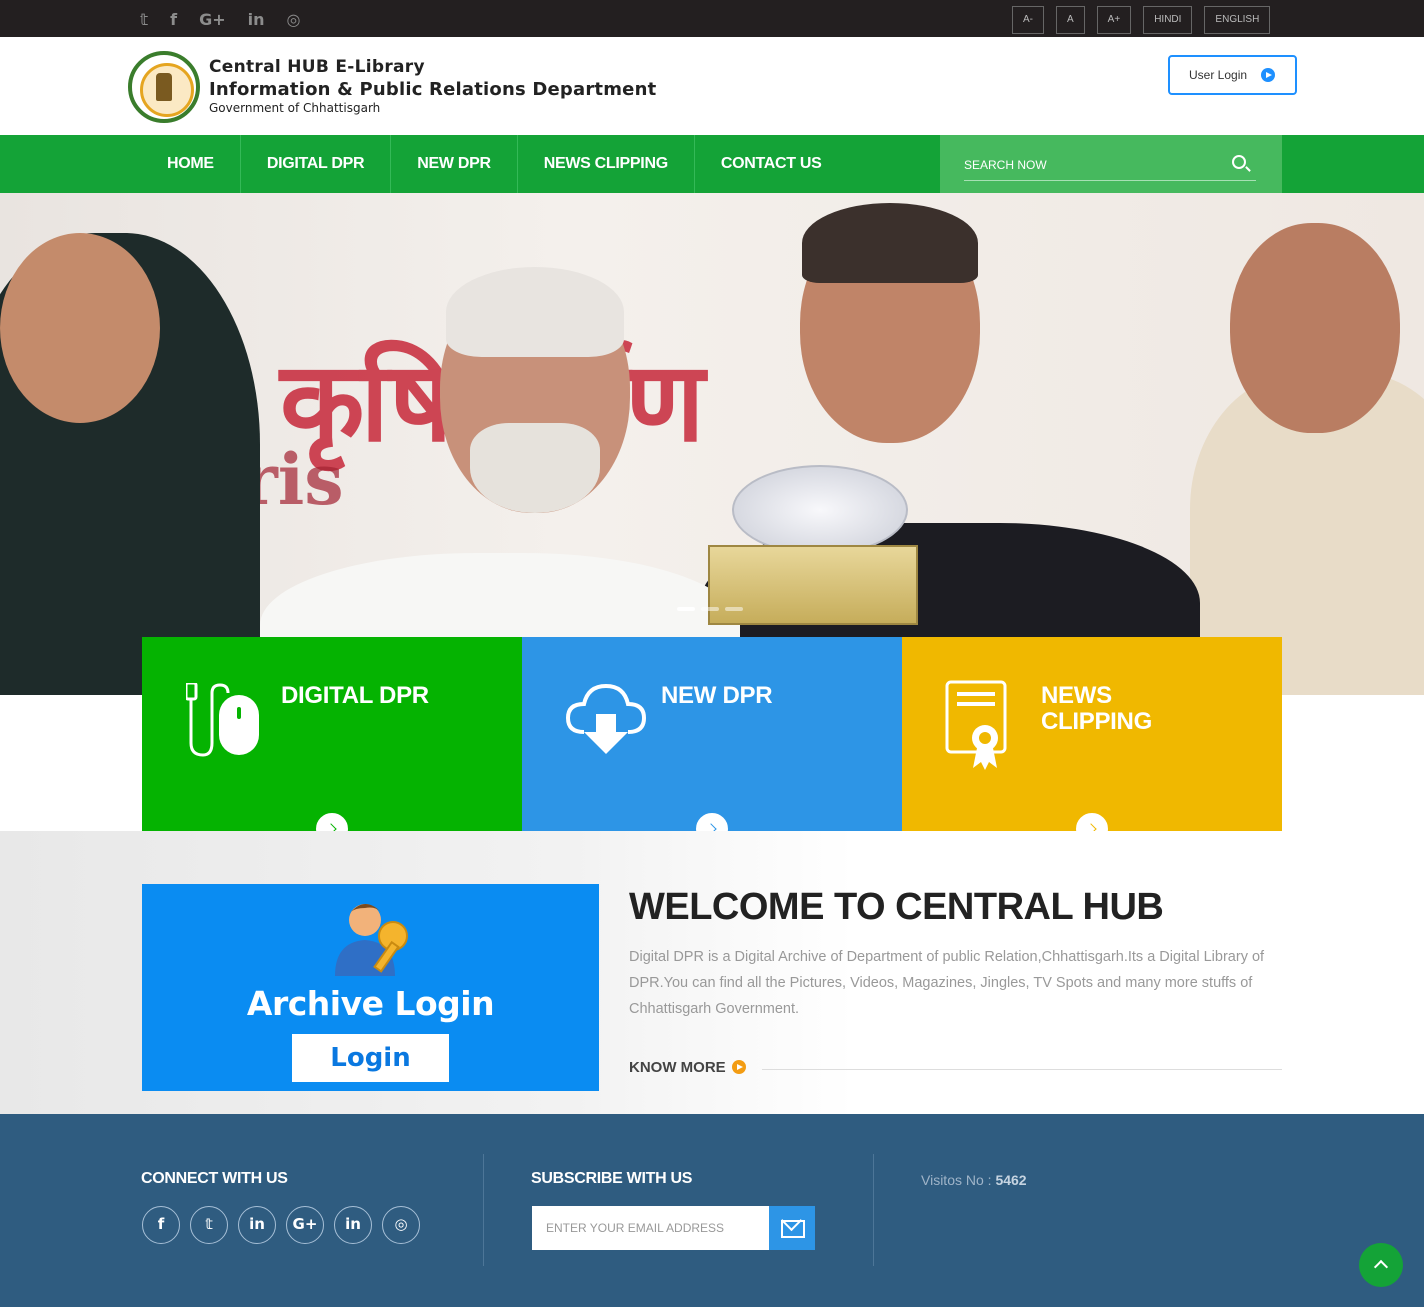 The height and width of the screenshot is (1307, 1424). What do you see at coordinates (355, 695) in the screenshot?
I see `feature-title: DIGITAL DPR` at bounding box center [355, 695].